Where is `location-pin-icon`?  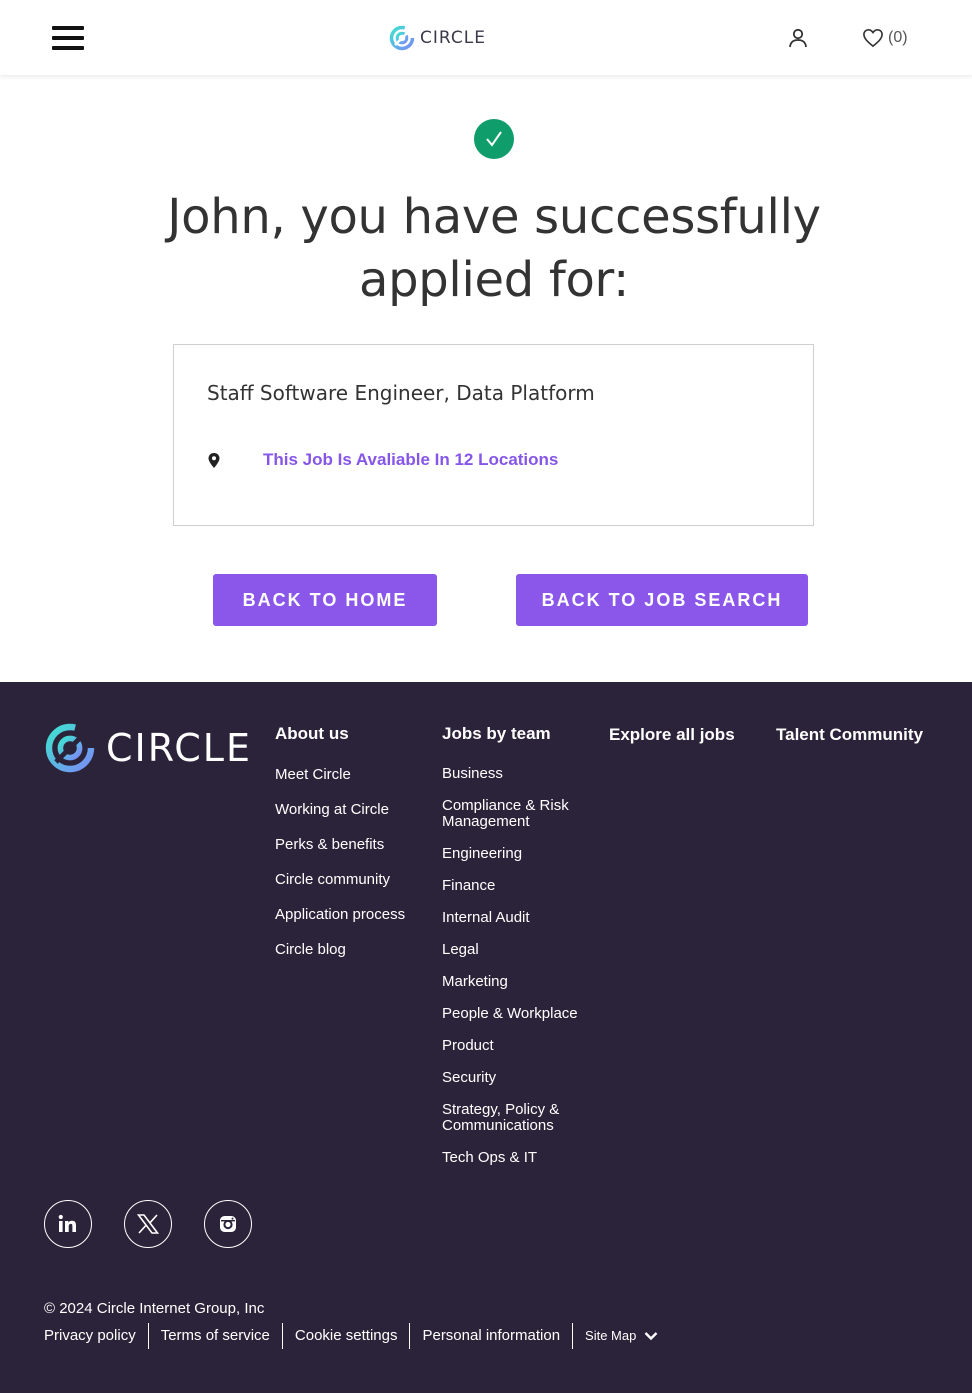
location-pin-icon is located at coordinates (214, 460).